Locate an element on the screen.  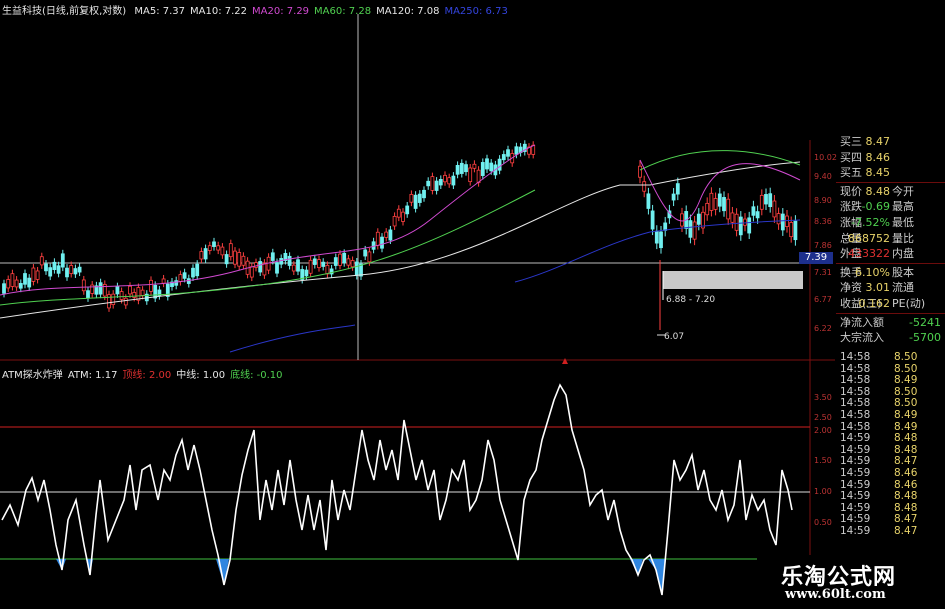
quote-value: 8.45 is located at coordinates (878, 173).